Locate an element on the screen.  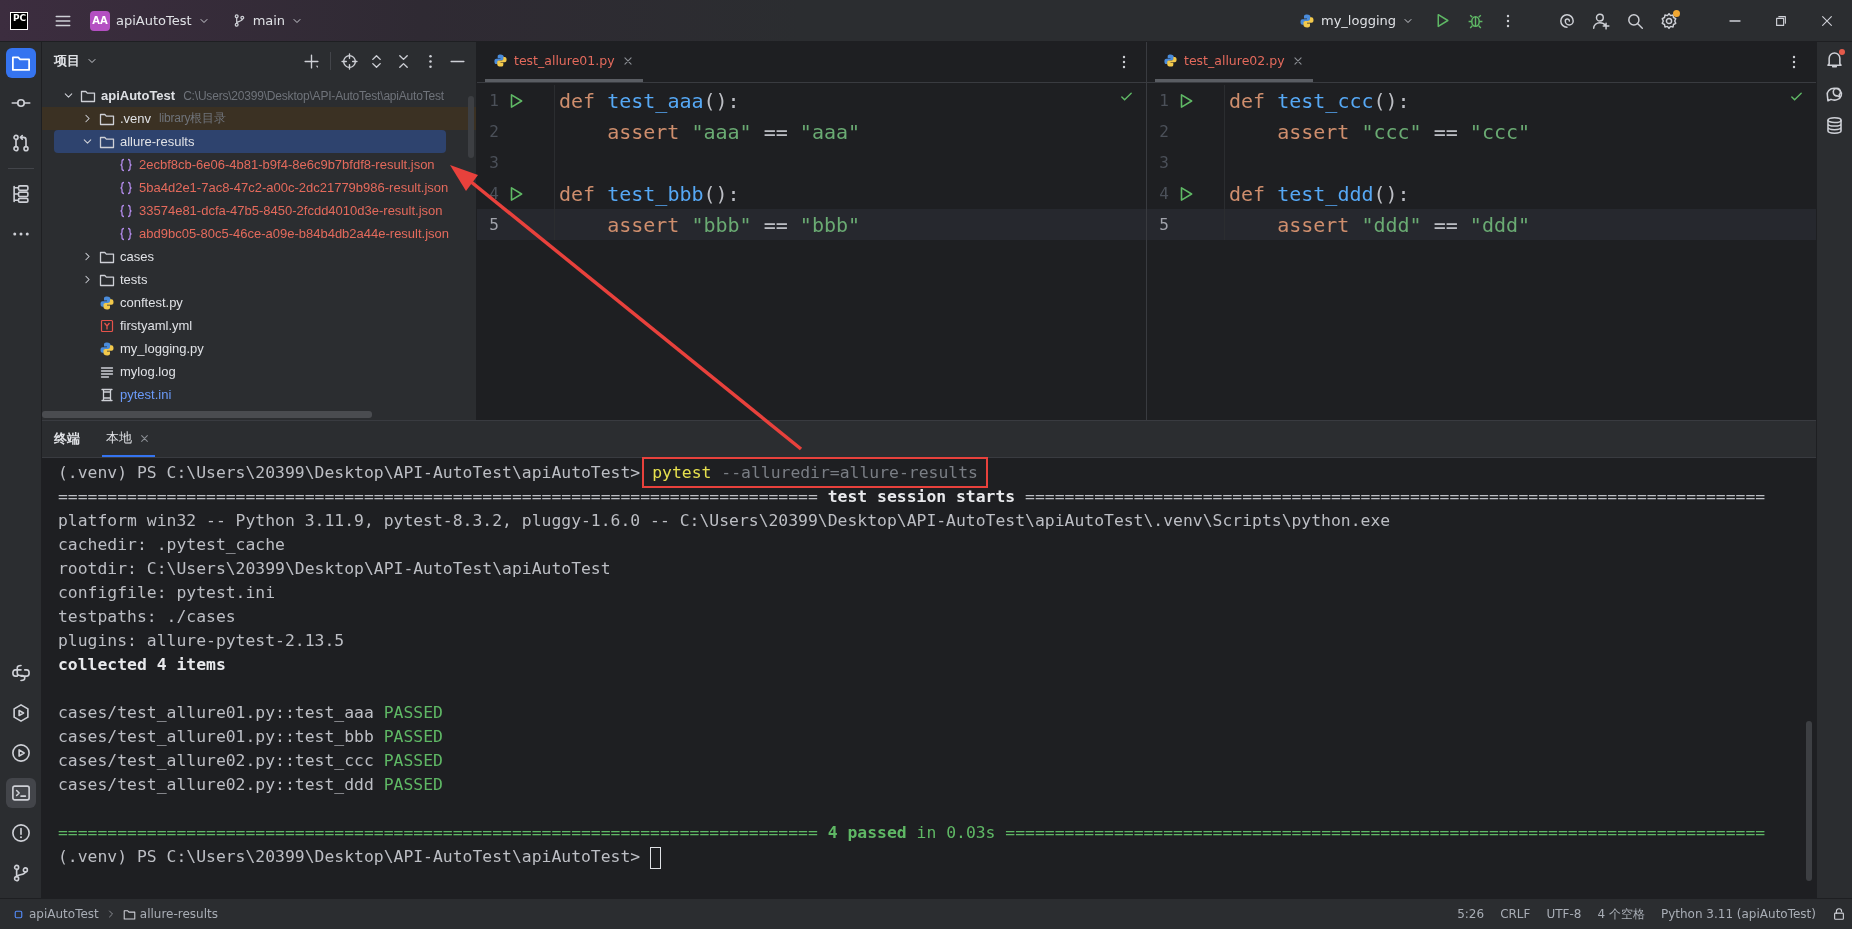
tree-item: my_logging.py is located at coordinates (244, 348).